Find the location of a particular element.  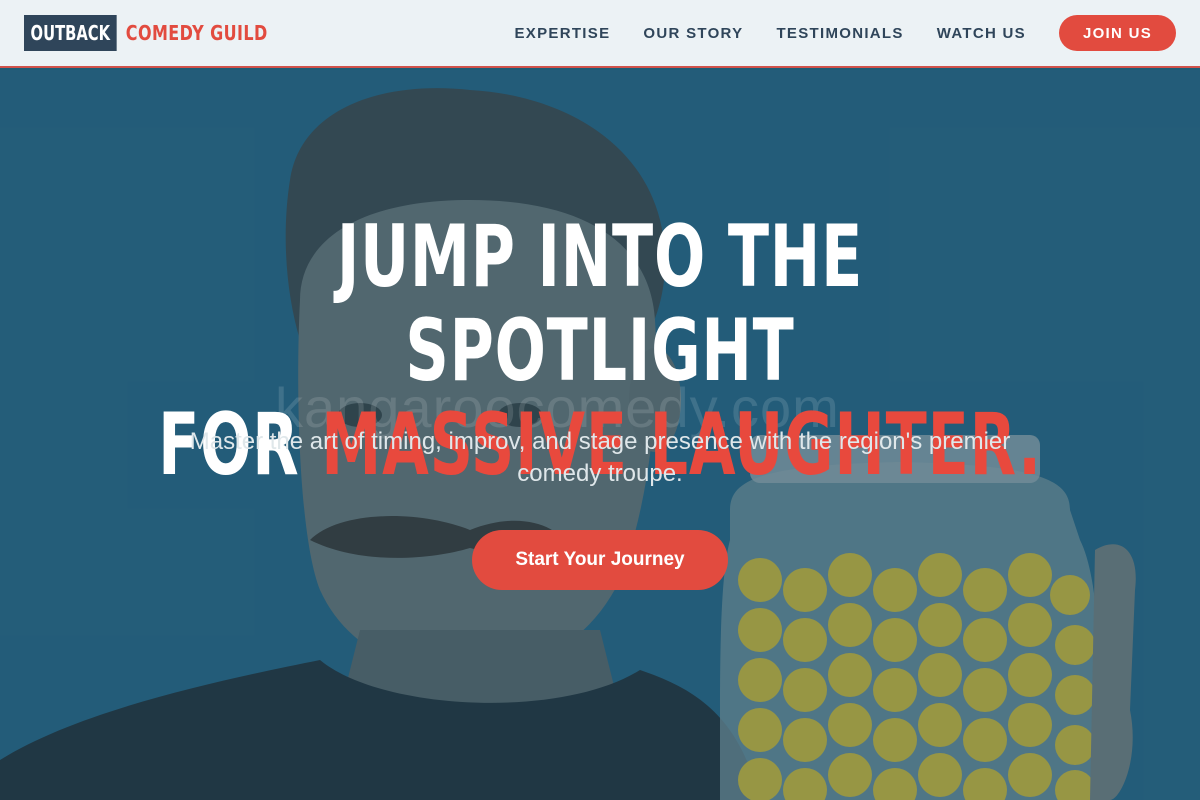

nav-link-watch-us: WATCH US is located at coordinates (981, 33).